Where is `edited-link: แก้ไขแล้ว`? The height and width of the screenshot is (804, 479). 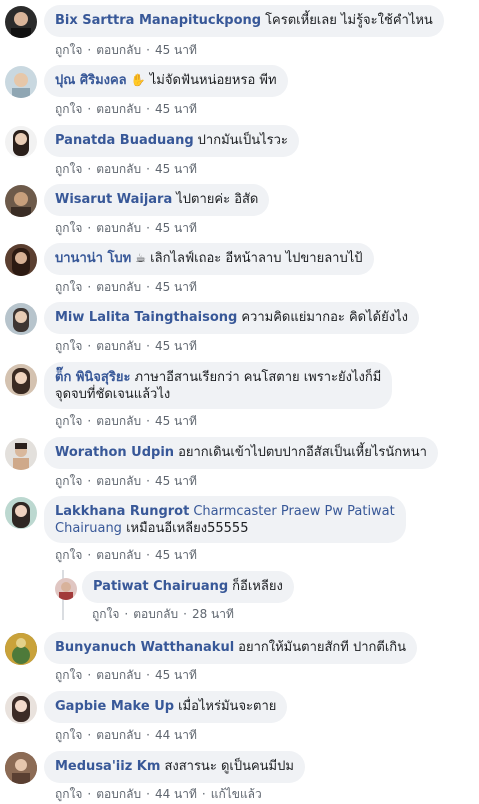 edited-link: แก้ไขแล้ว is located at coordinates (236, 794).